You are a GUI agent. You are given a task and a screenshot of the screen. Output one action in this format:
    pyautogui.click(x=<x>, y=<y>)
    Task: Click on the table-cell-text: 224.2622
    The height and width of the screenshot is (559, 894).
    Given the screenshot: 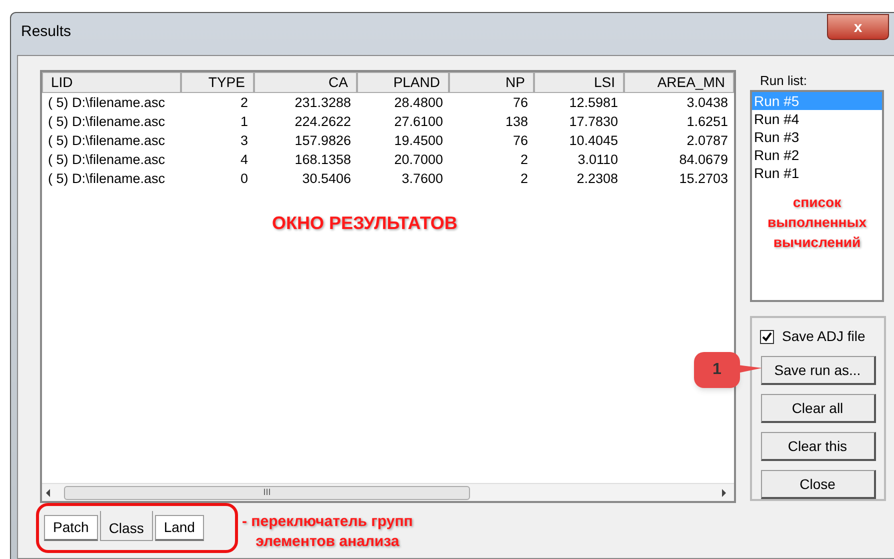 What is the action you would take?
    pyautogui.click(x=323, y=122)
    